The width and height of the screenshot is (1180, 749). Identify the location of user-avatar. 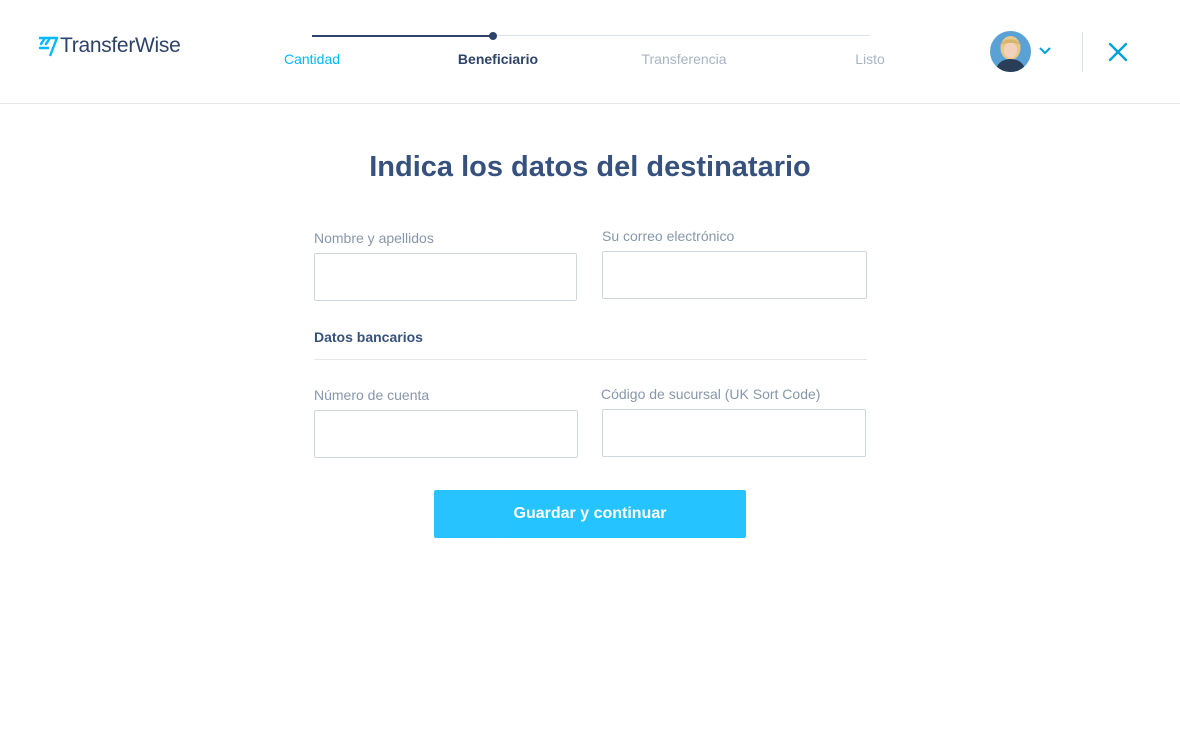
(1010, 51).